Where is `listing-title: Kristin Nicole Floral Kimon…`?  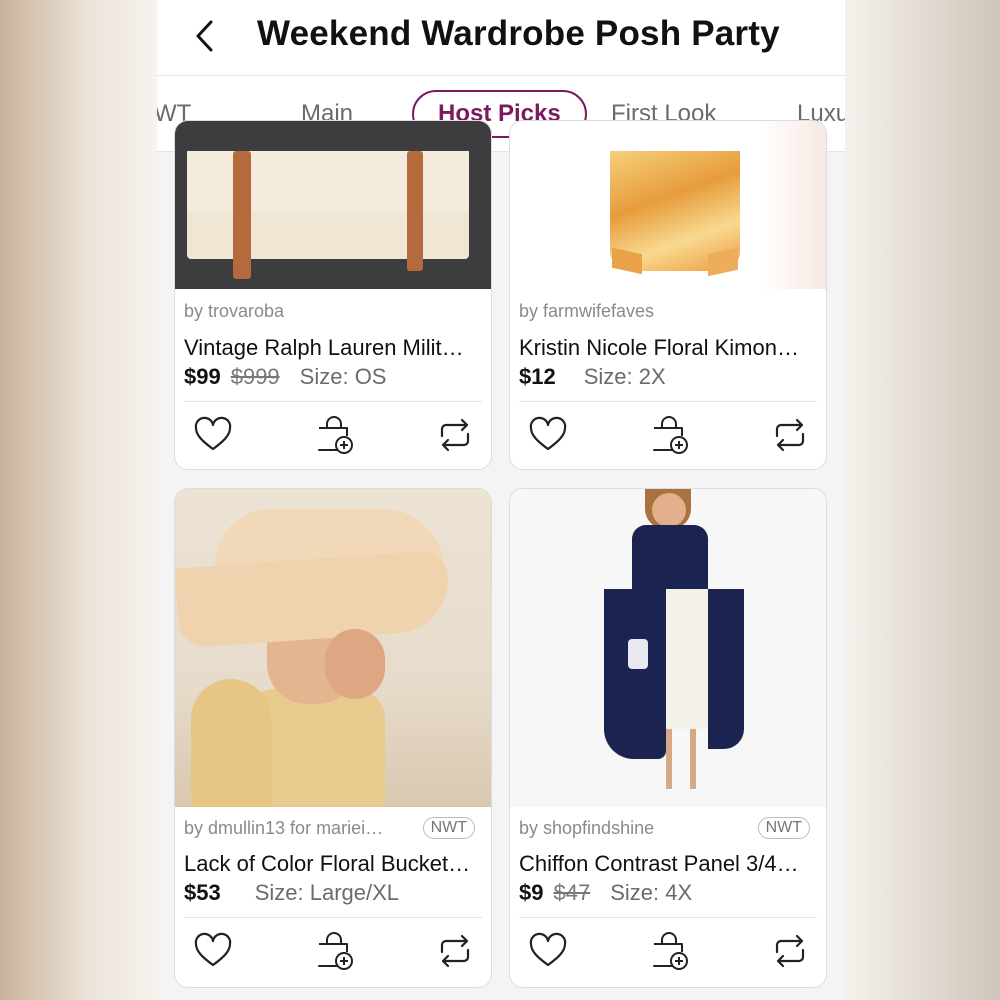 listing-title: Kristin Nicole Floral Kimon… is located at coordinates (669, 348).